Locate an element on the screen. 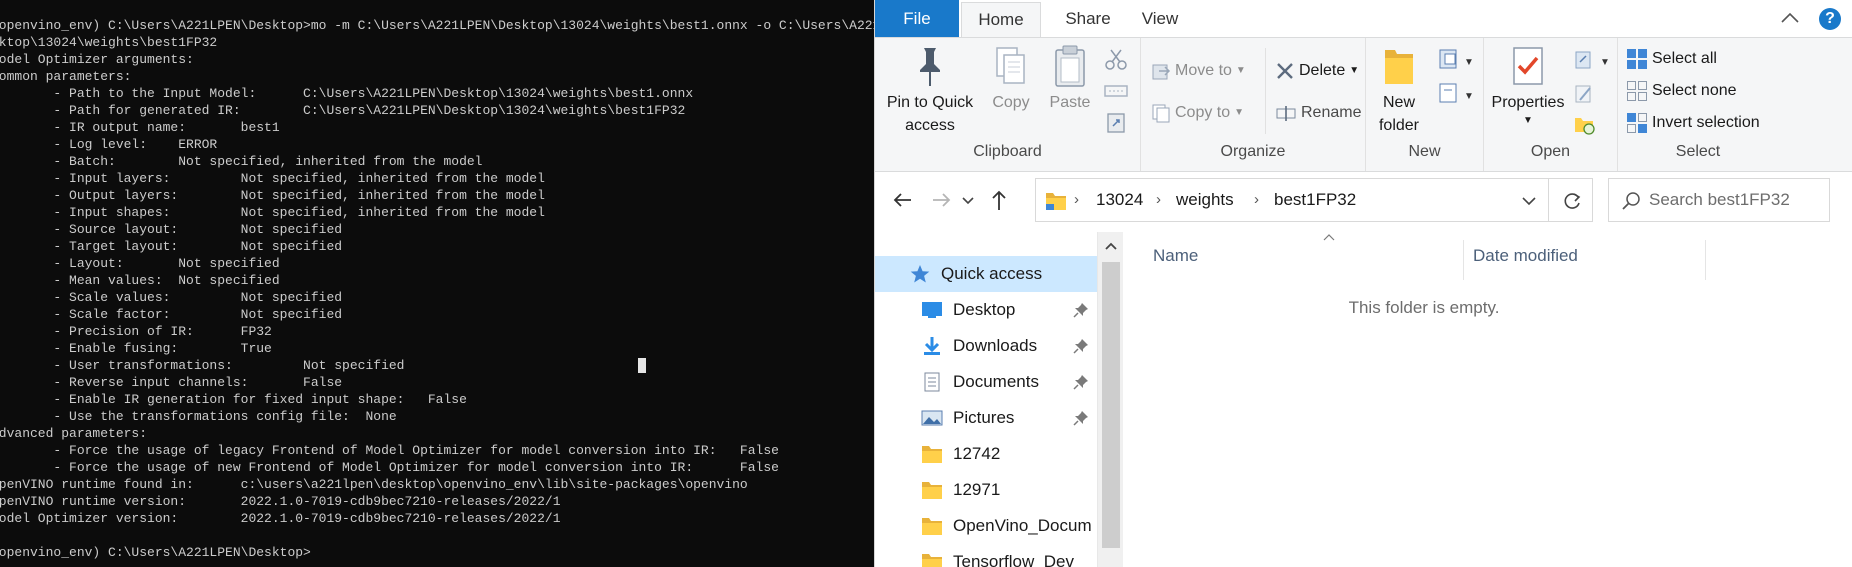 The image size is (1852, 567). pin-to-quick-access-button: Pin to Quick access is located at coordinates (930, 90).